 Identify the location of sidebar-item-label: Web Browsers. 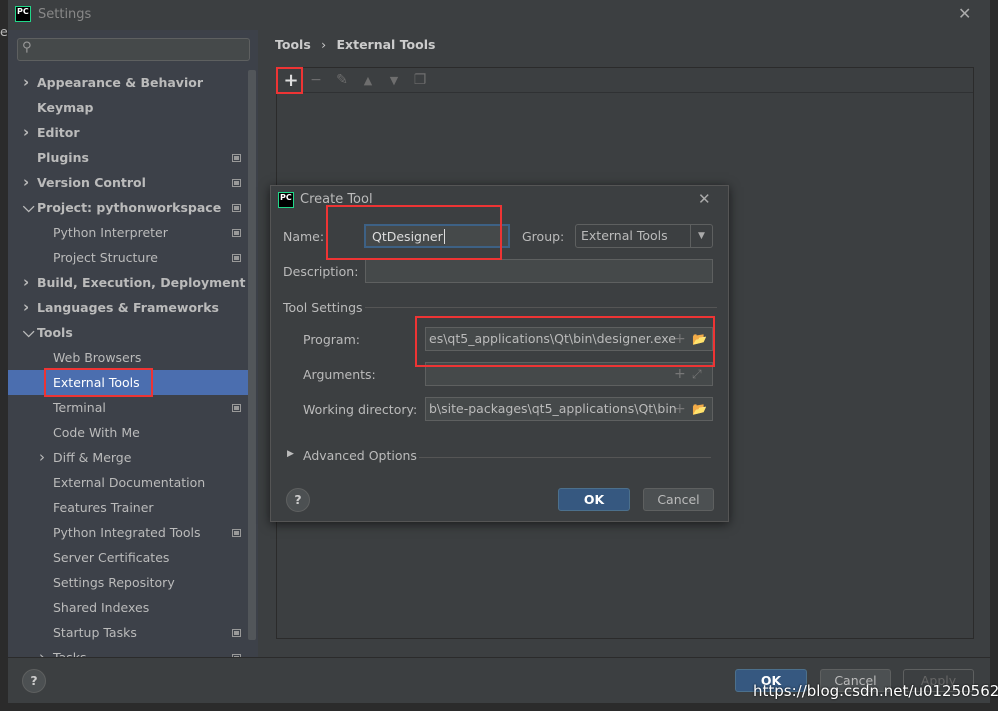
(97, 357).